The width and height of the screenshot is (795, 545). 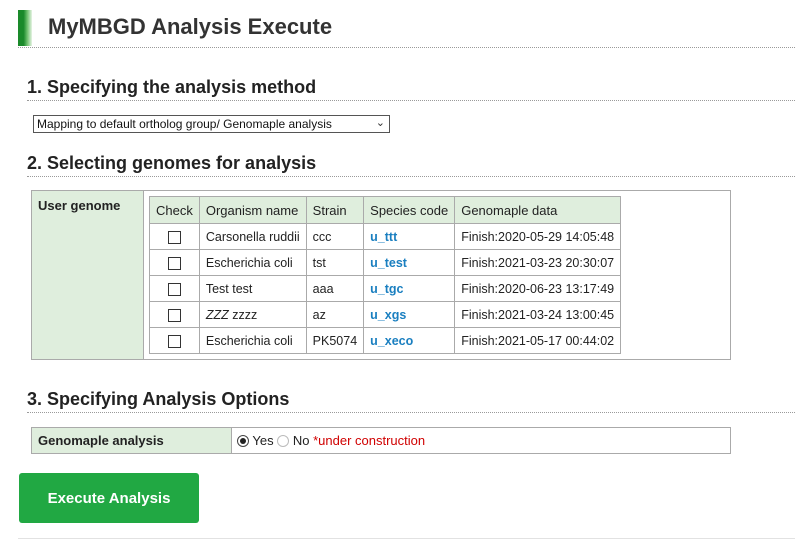 What do you see at coordinates (263, 440) in the screenshot?
I see `radio-yes-label: Yes` at bounding box center [263, 440].